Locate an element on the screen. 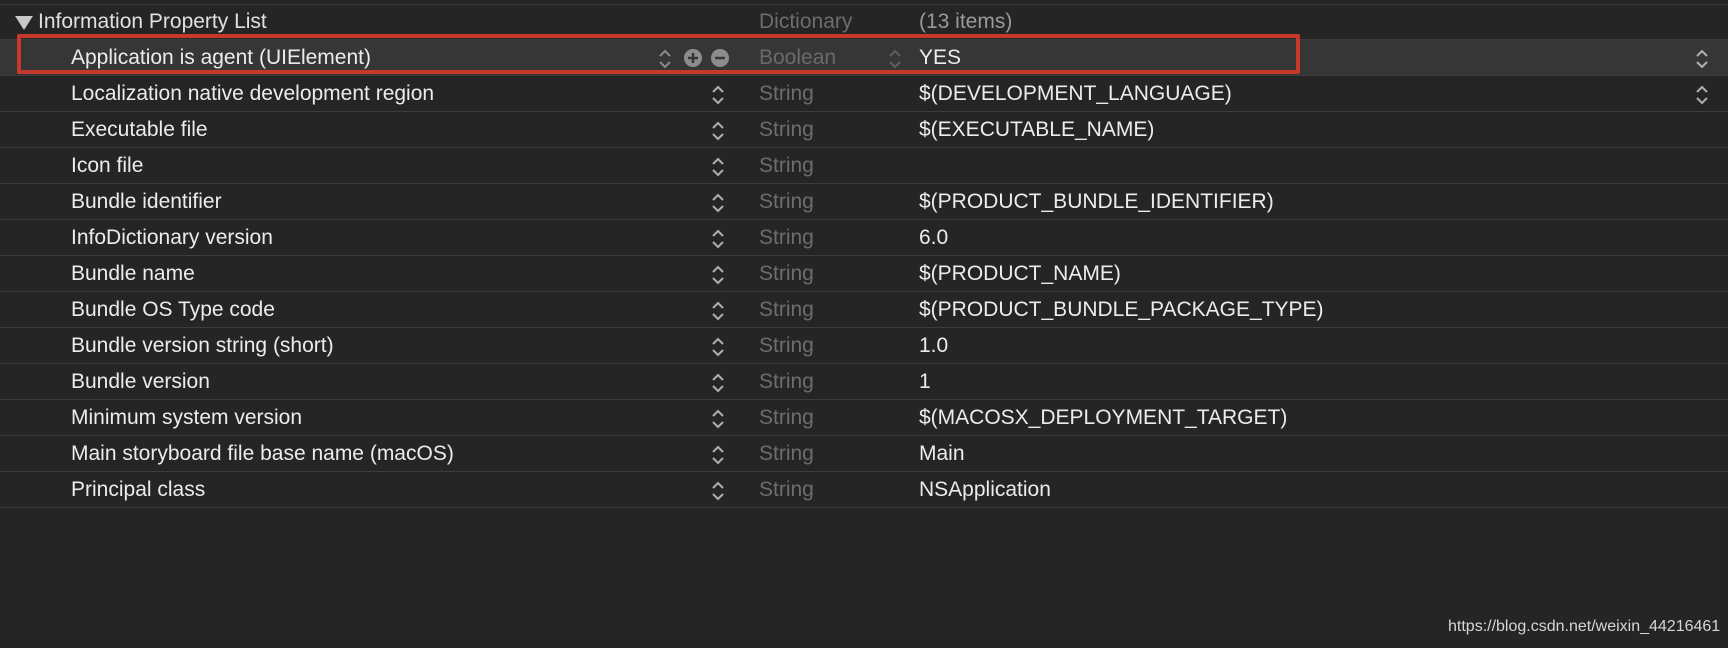 This screenshot has height=648, width=1728. row-value: $(DEVELOPMENT_LANGUAGE) is located at coordinates (1075, 93).